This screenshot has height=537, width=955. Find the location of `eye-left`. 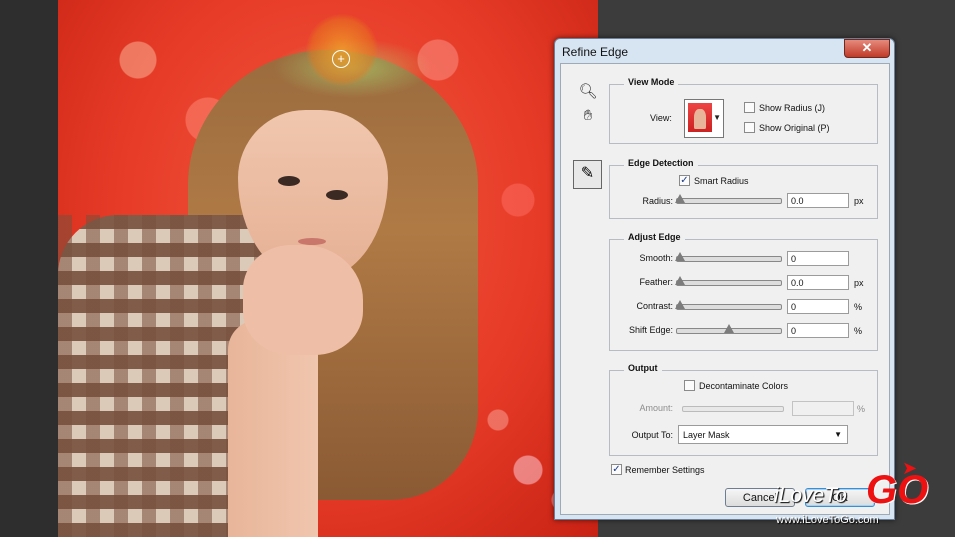

eye-left is located at coordinates (289, 181).